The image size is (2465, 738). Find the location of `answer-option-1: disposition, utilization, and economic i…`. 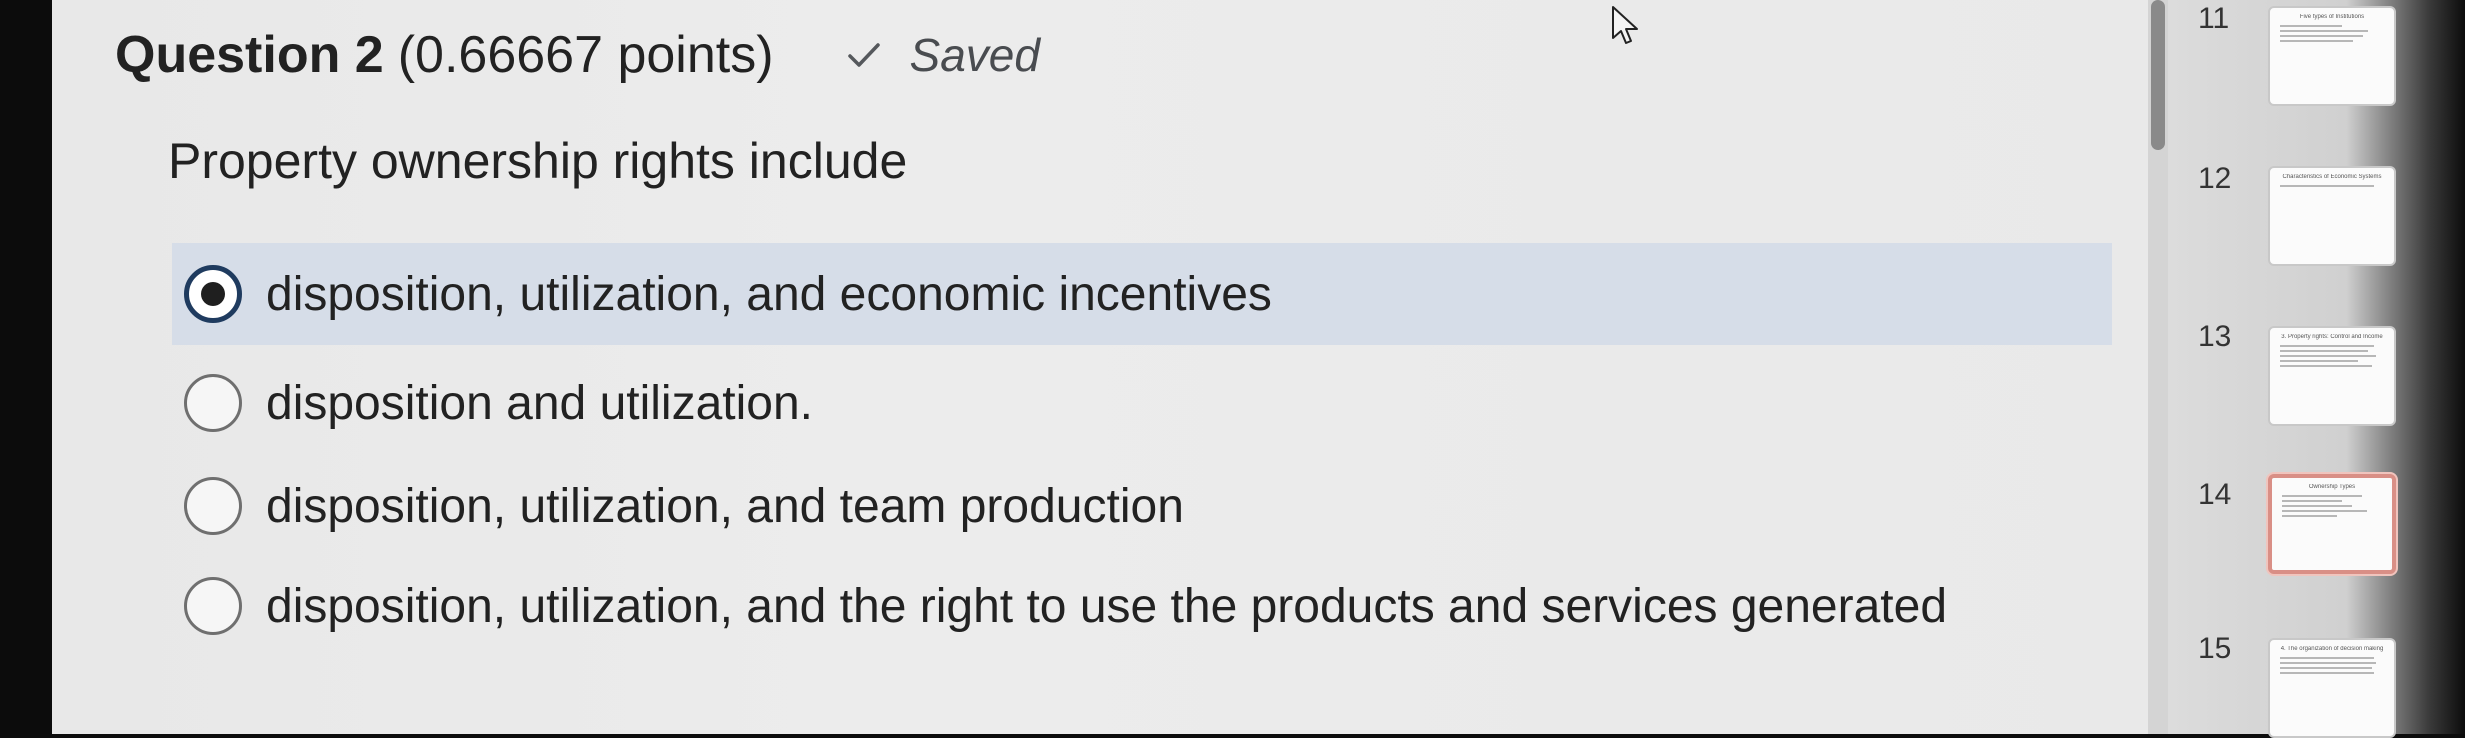

answer-option-1: disposition, utilization, and economic i… is located at coordinates (1142, 294).